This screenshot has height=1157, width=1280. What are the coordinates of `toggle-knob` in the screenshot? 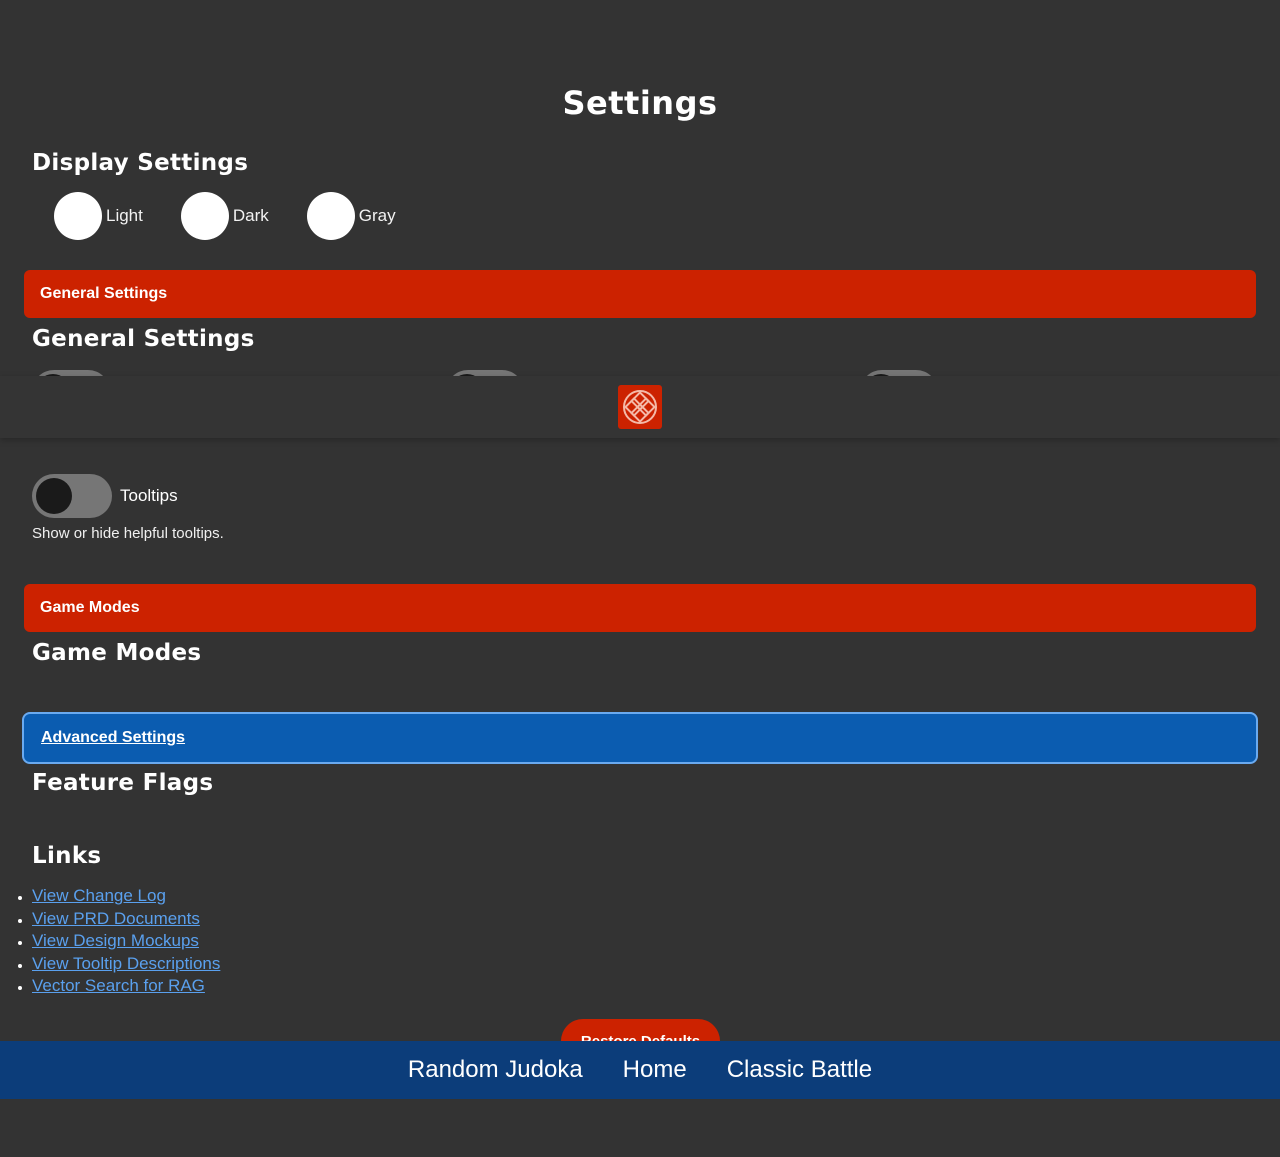 It's located at (54, 496).